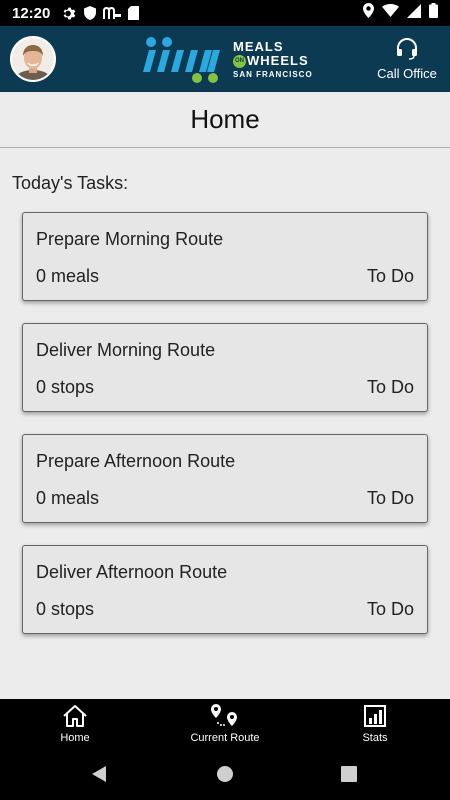  I want to click on status-bar: 12:20, so click(225, 13).